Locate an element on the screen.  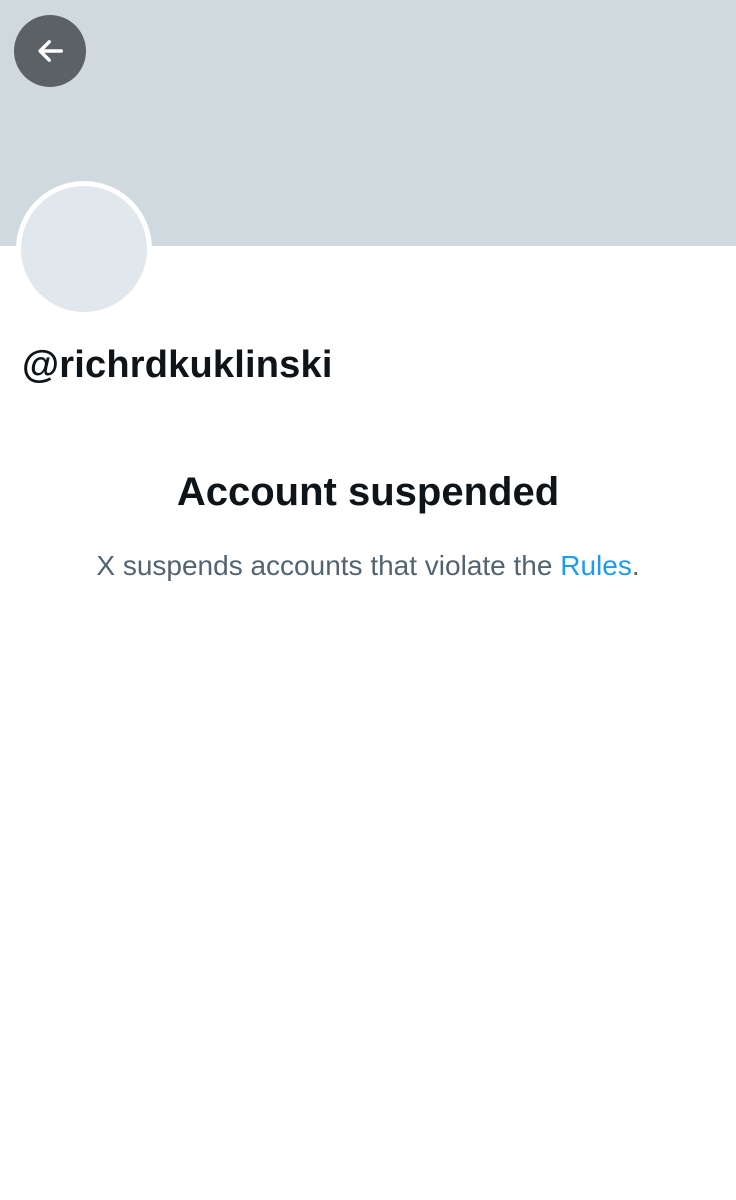
back-button is located at coordinates (50, 51).